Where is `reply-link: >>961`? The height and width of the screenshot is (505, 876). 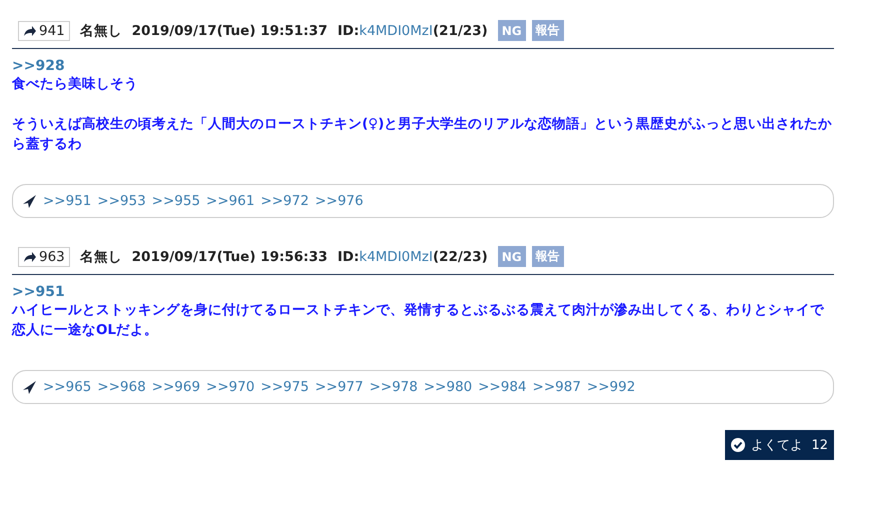
reply-link: >>961 is located at coordinates (230, 201).